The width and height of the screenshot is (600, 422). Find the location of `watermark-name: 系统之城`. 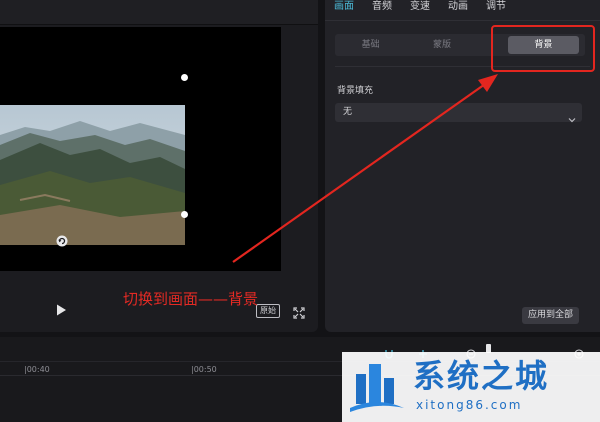

watermark-name: 系统之城 is located at coordinates (481, 376).